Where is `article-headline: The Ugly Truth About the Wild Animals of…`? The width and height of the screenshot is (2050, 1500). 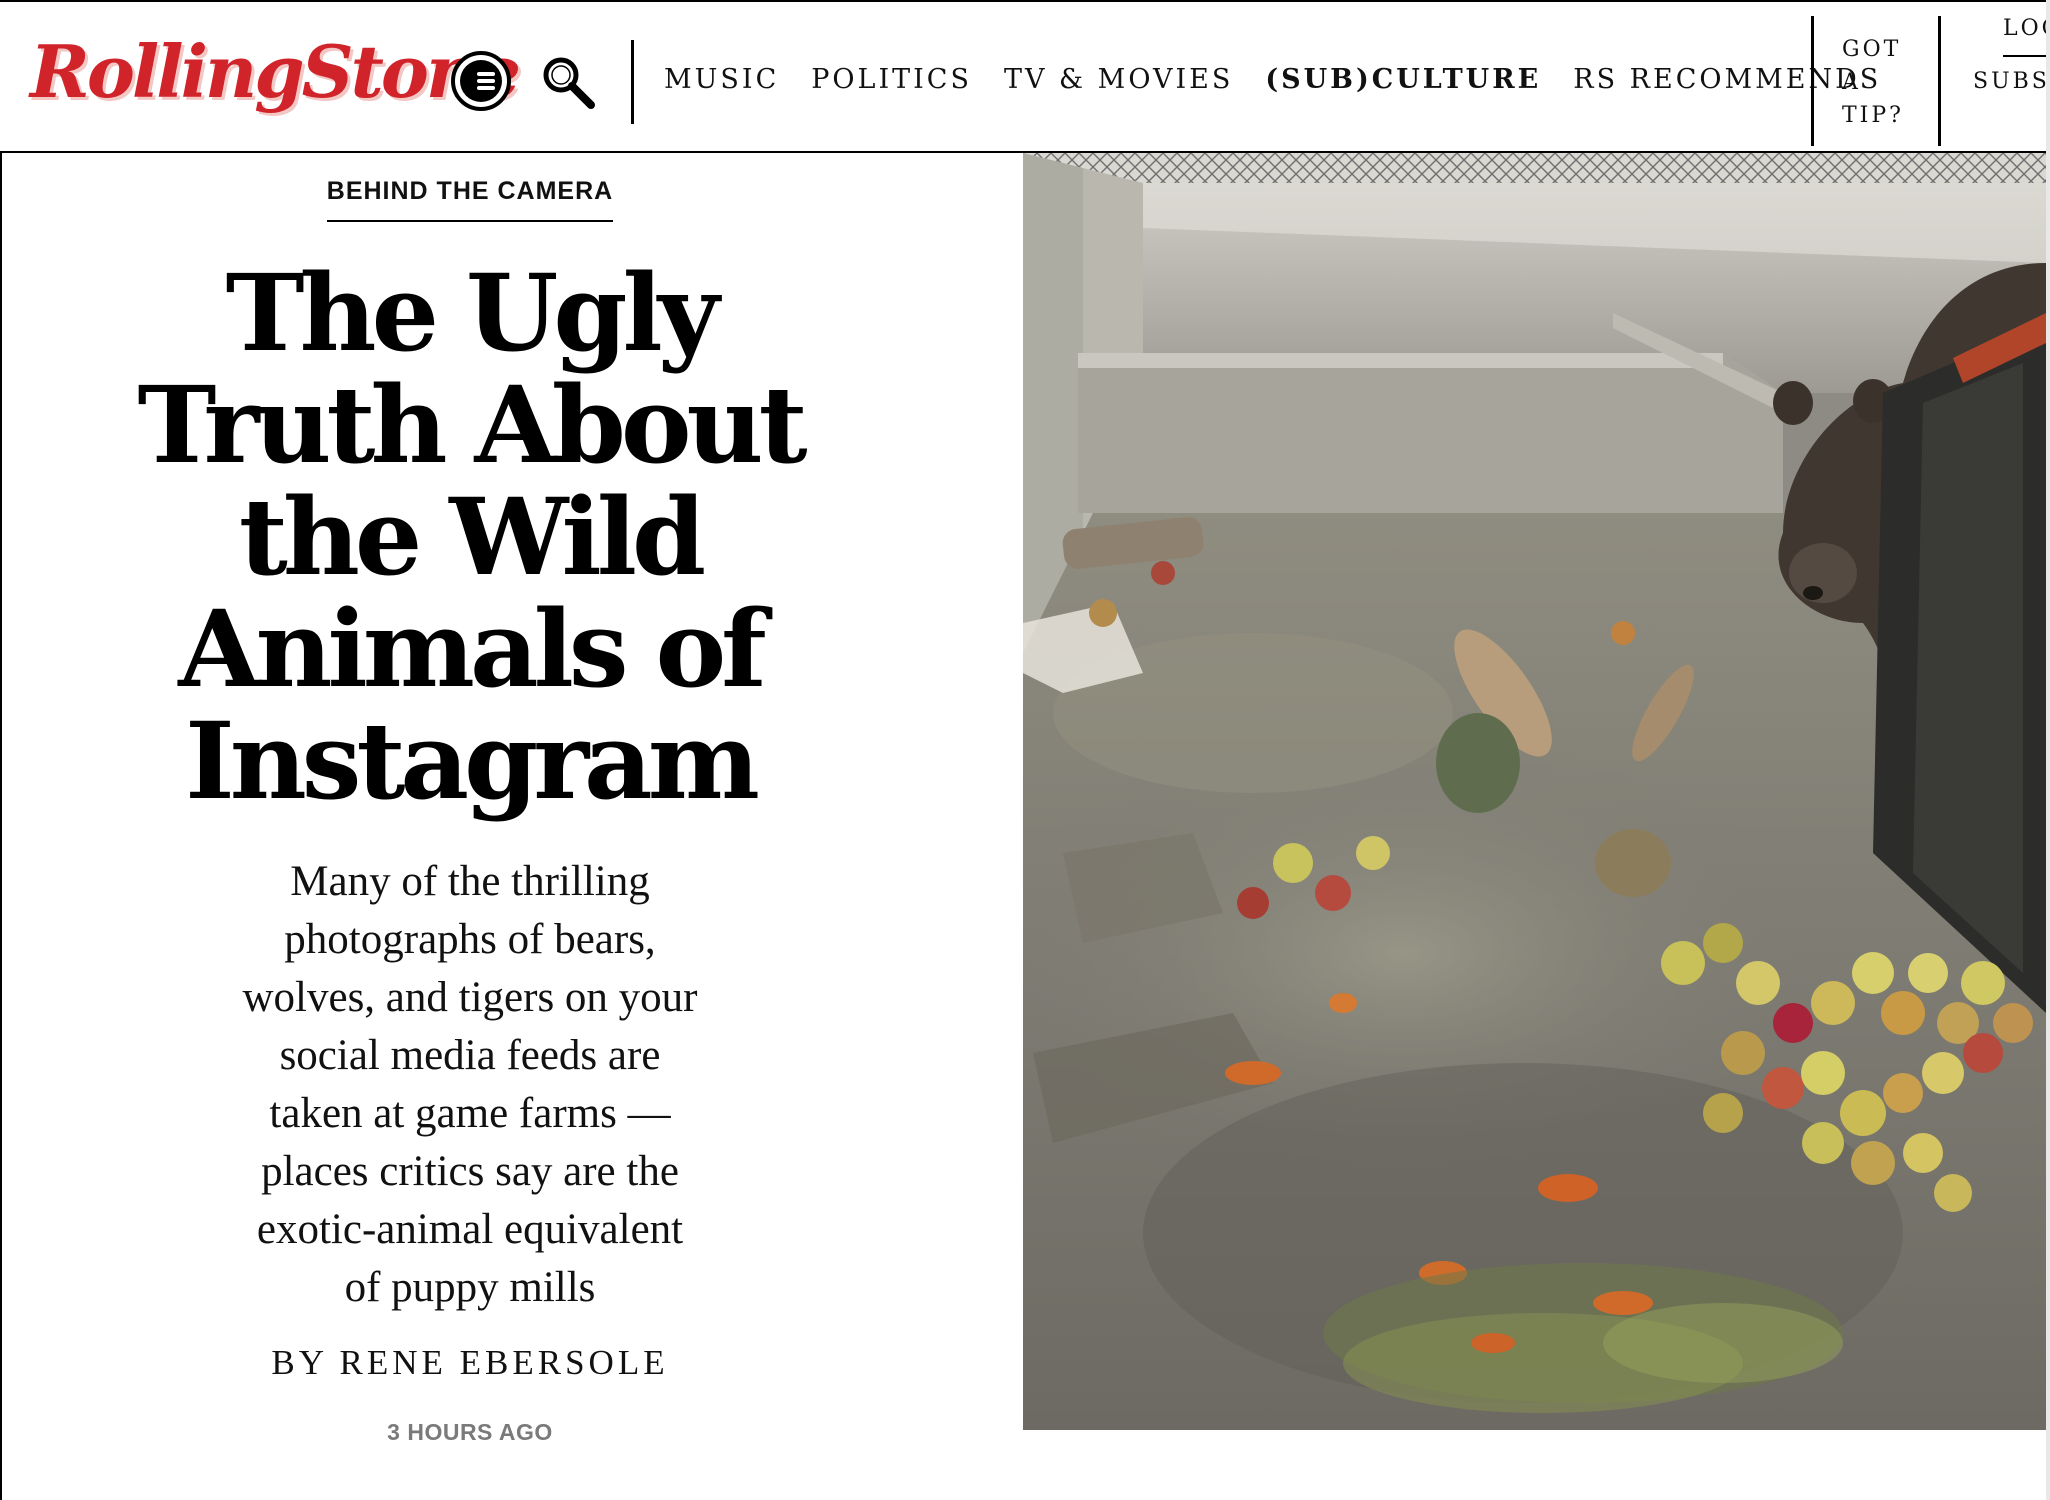 article-headline: The Ugly Truth About the Wild Animals of… is located at coordinates (470, 537).